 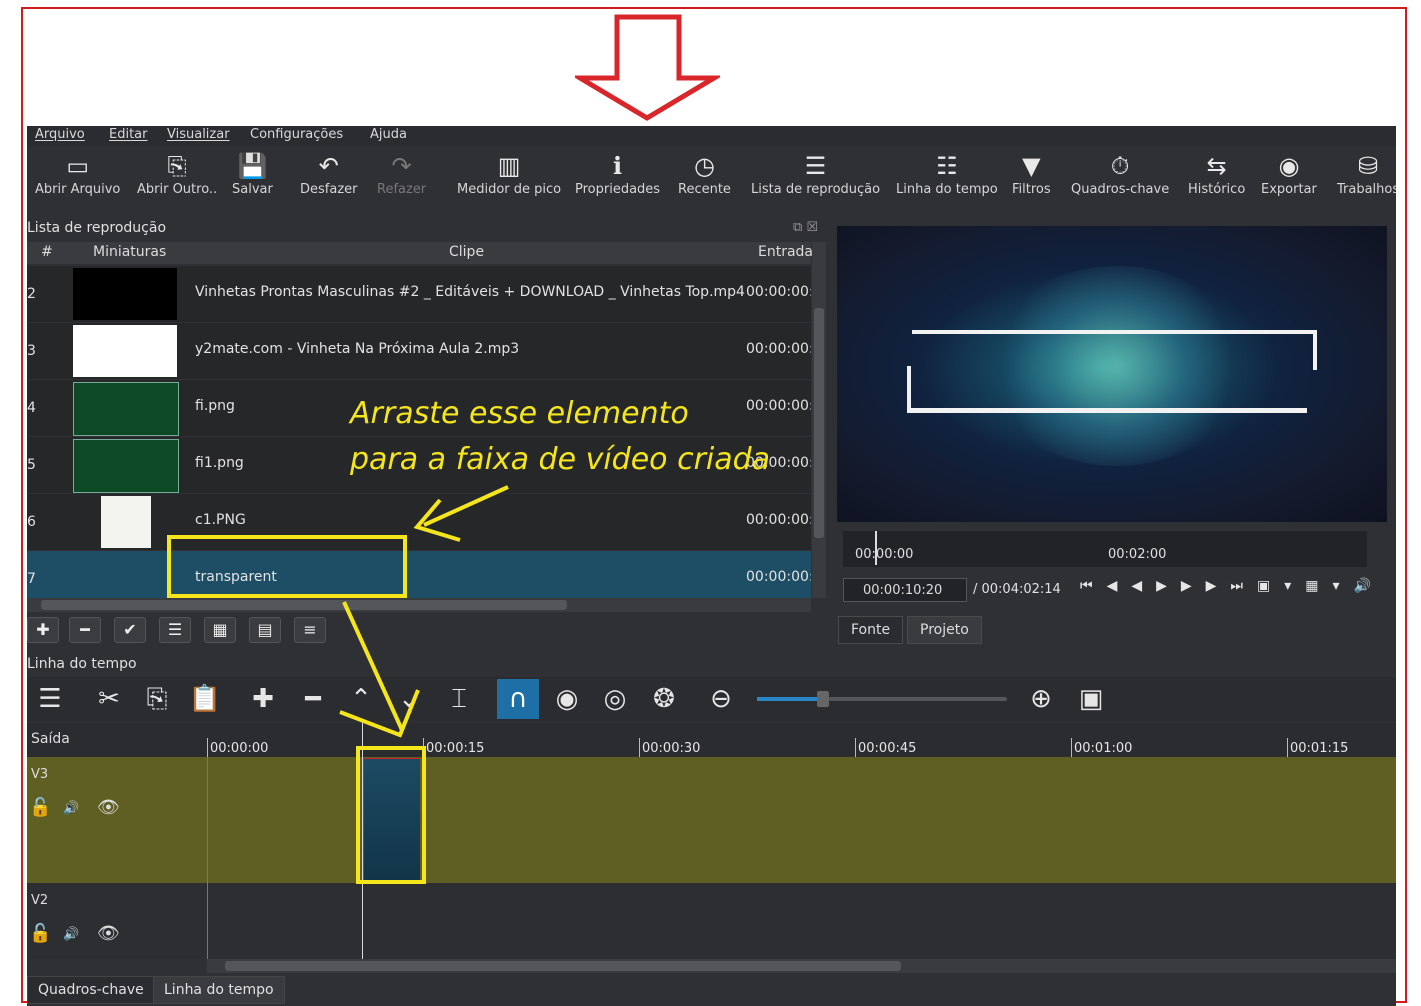 What do you see at coordinates (31, 579) in the screenshot?
I see `row-number: 7` at bounding box center [31, 579].